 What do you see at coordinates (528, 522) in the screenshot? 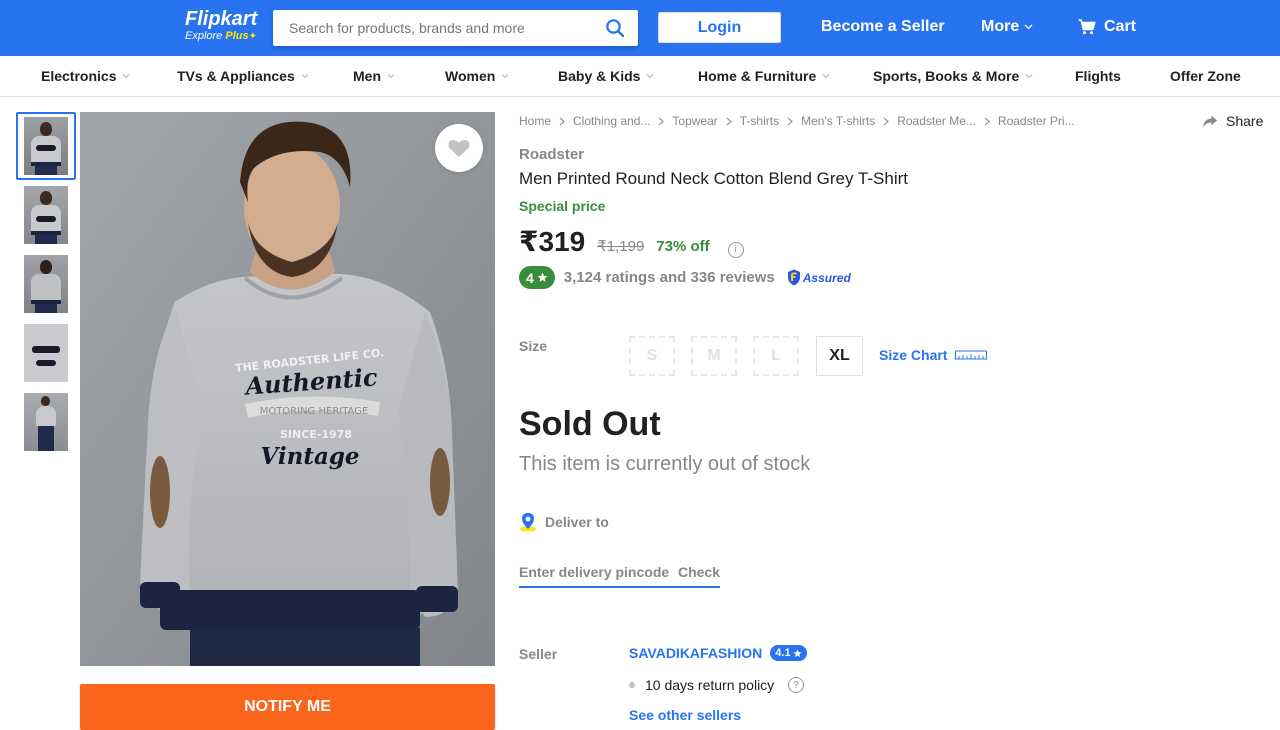
I see `location-pin-icon` at bounding box center [528, 522].